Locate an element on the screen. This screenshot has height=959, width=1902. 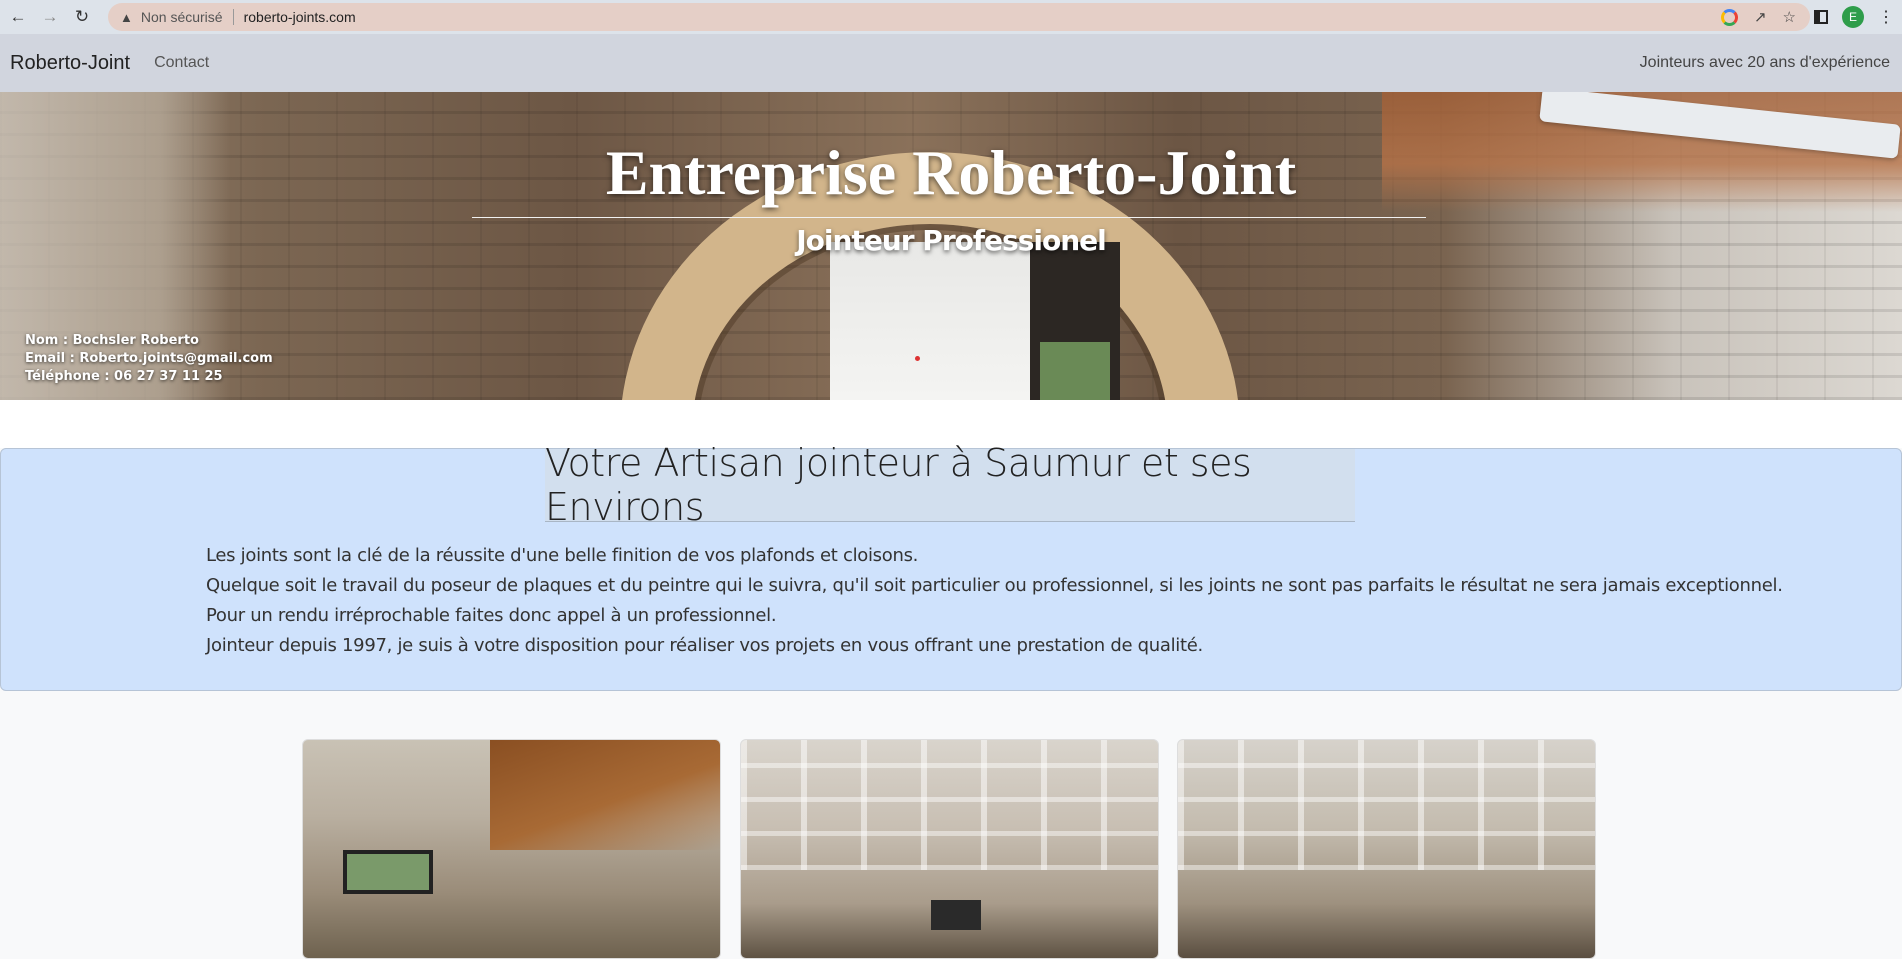
share-icon: ↗ is located at coordinates (1760, 17).